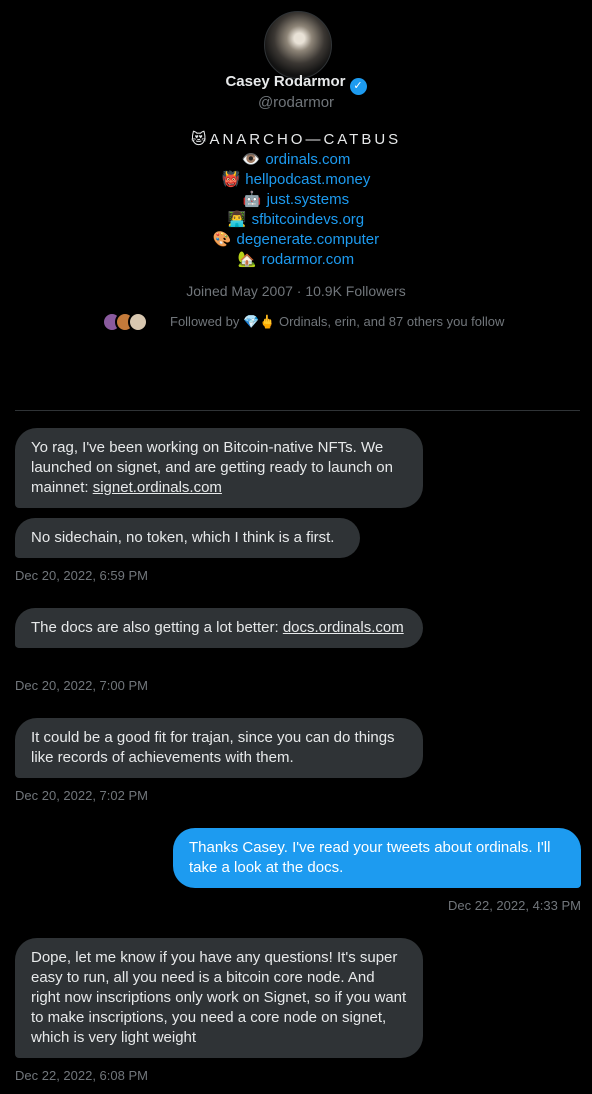  What do you see at coordinates (285, 81) in the screenshot?
I see `profile-name-text: Casey Rodarmor` at bounding box center [285, 81].